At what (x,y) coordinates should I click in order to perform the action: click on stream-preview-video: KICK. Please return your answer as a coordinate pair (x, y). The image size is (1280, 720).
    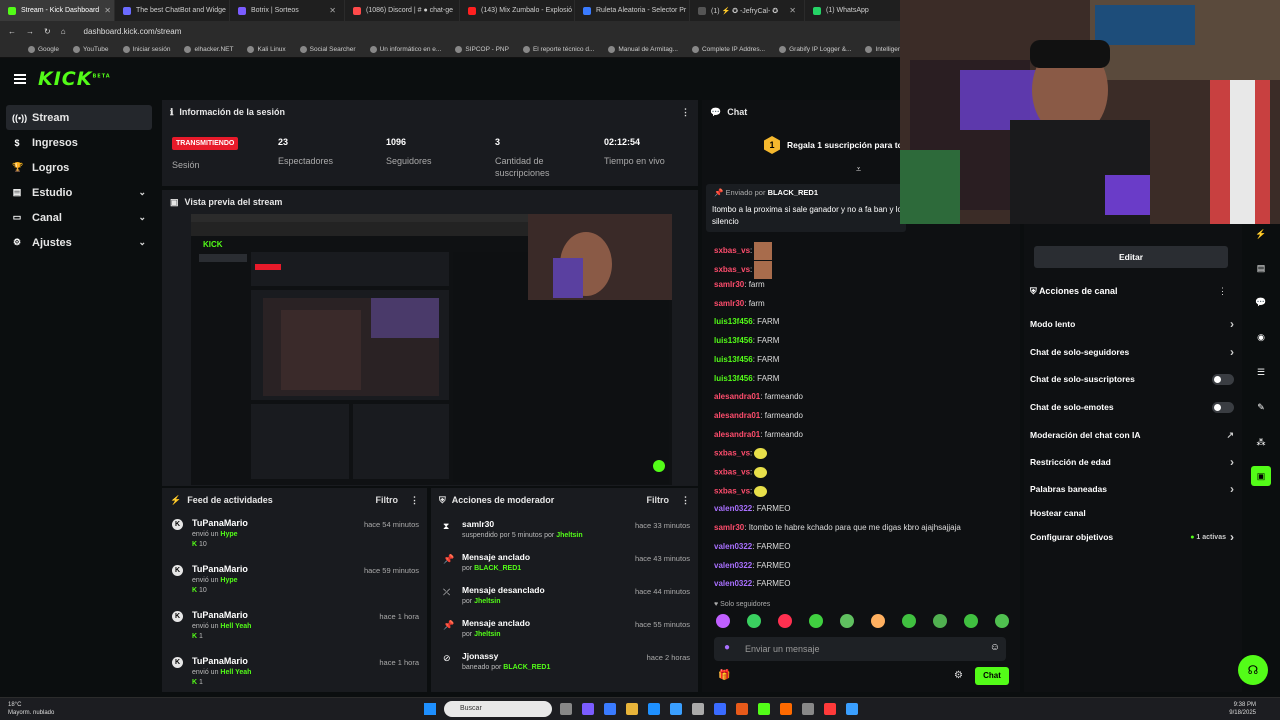
    Looking at the image, I should click on (431, 349).